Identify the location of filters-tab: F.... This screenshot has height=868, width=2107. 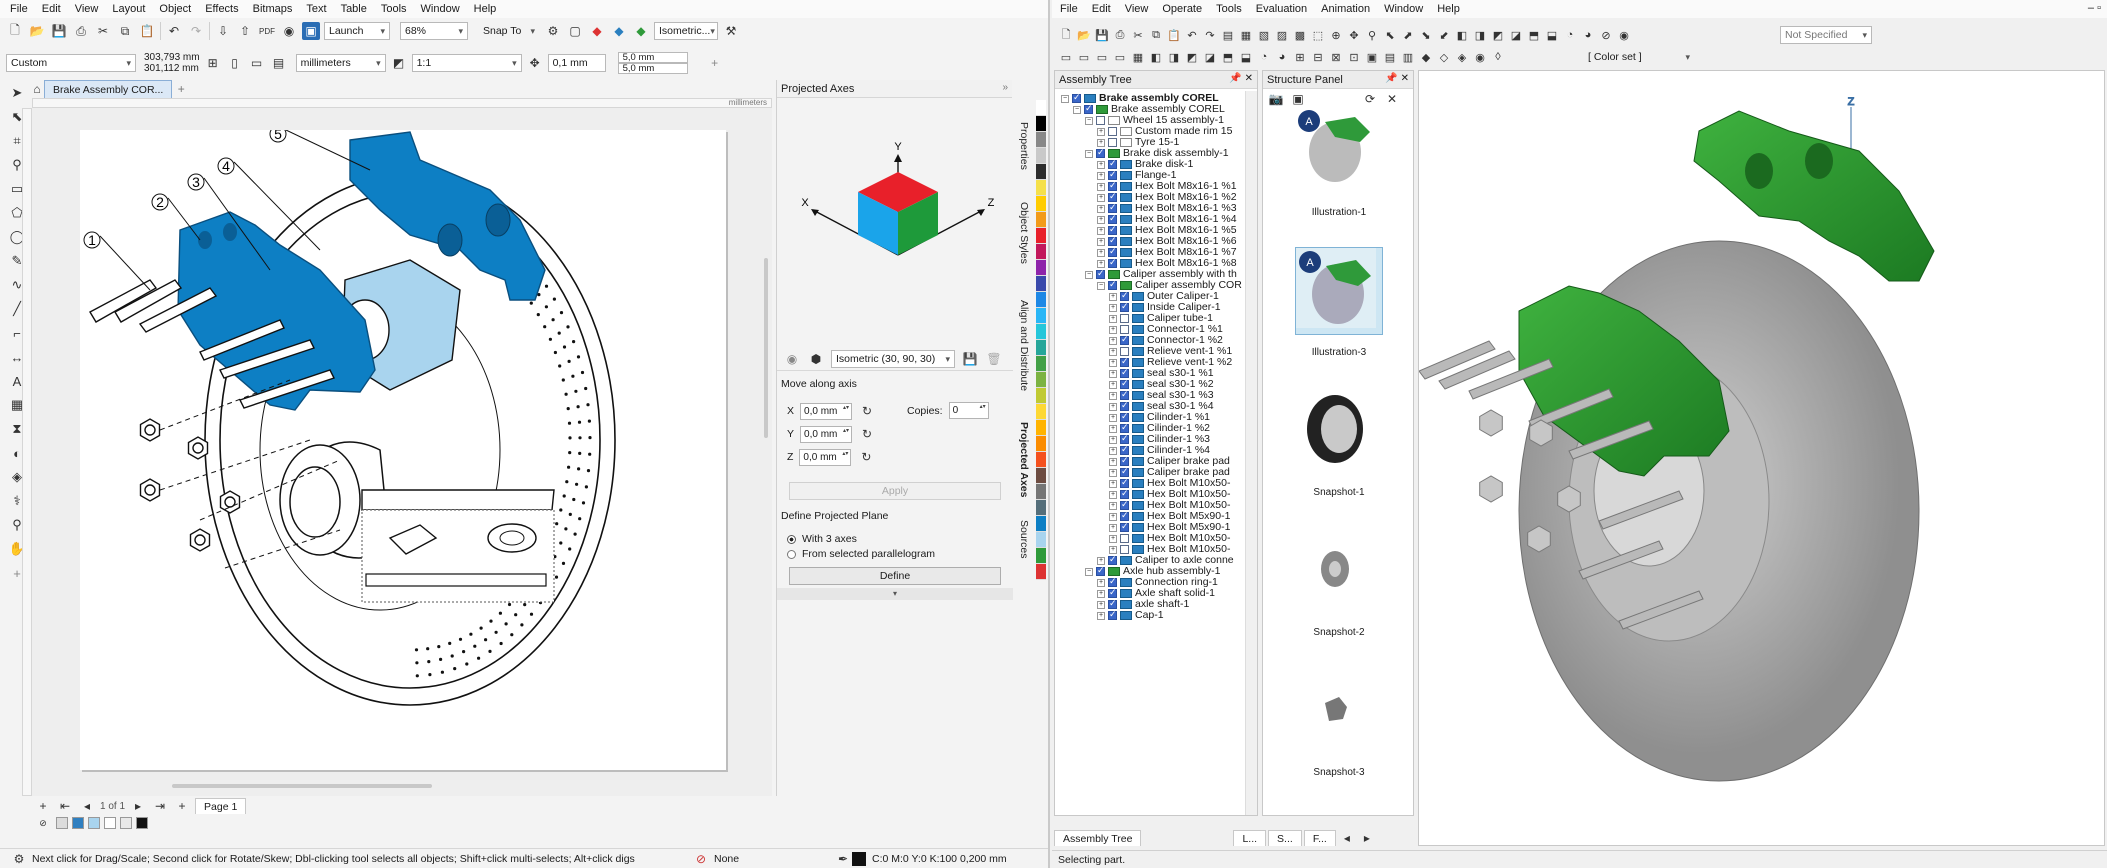
(1319, 838).